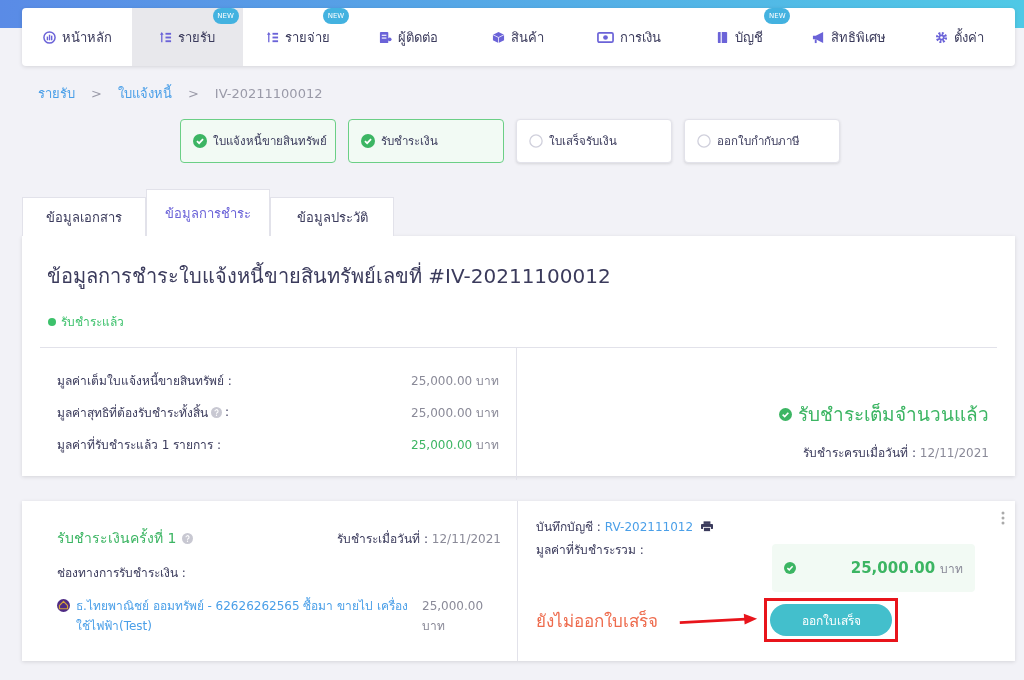 This screenshot has height=680, width=1024. What do you see at coordinates (453, 616) in the screenshot?
I see `channel-amount: 25,000.00 บาท` at bounding box center [453, 616].